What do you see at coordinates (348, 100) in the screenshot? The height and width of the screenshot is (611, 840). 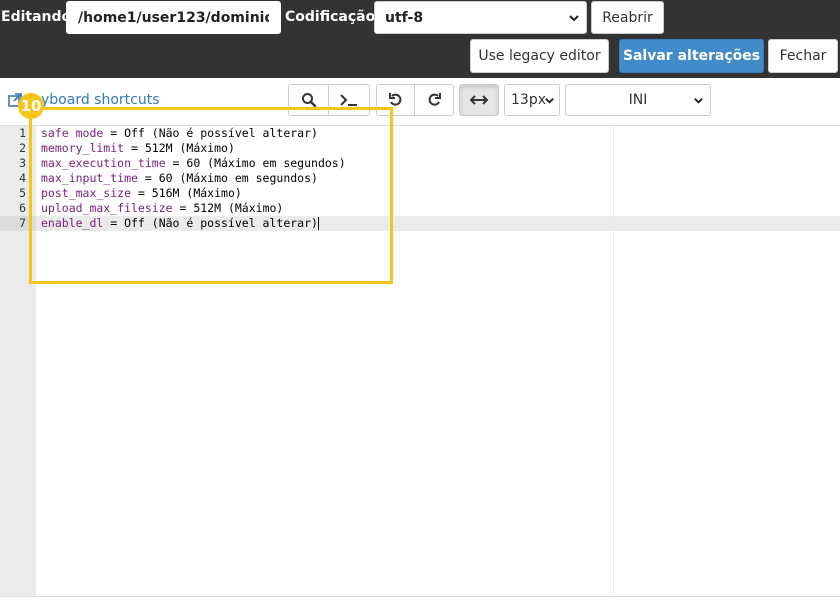 I see `terminal-icon` at bounding box center [348, 100].